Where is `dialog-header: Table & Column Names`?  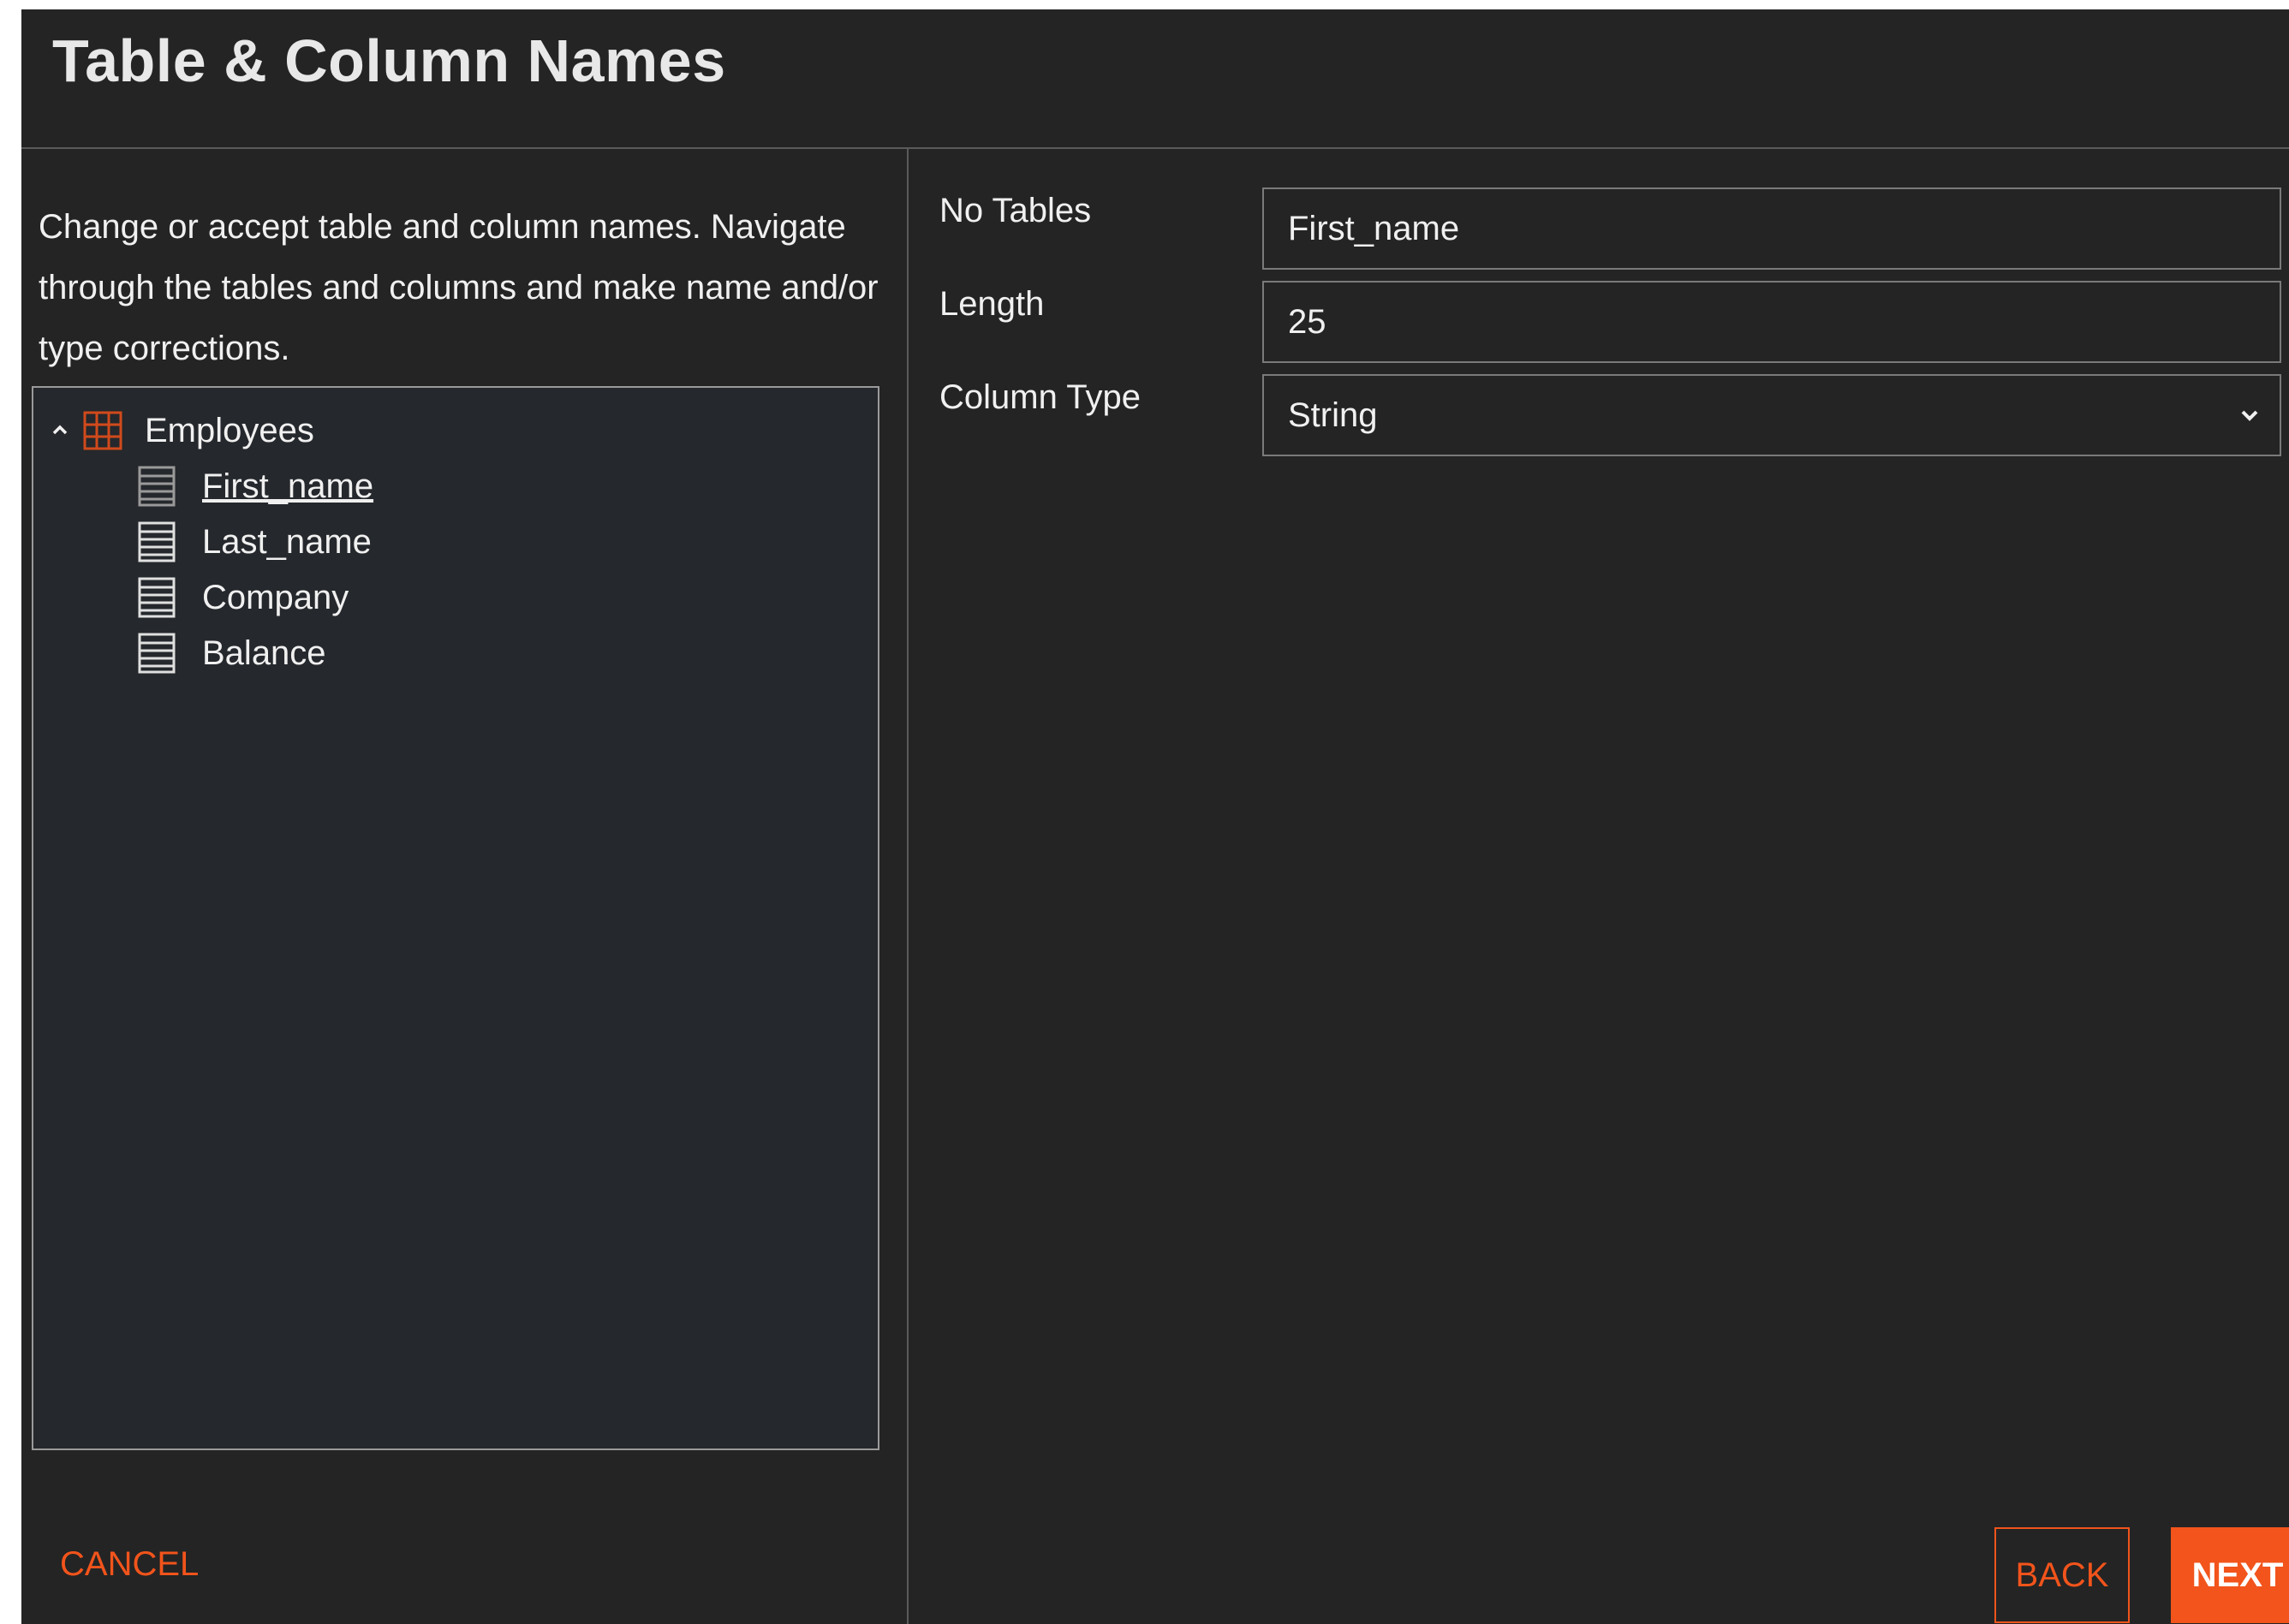 dialog-header: Table & Column Names is located at coordinates (1155, 79).